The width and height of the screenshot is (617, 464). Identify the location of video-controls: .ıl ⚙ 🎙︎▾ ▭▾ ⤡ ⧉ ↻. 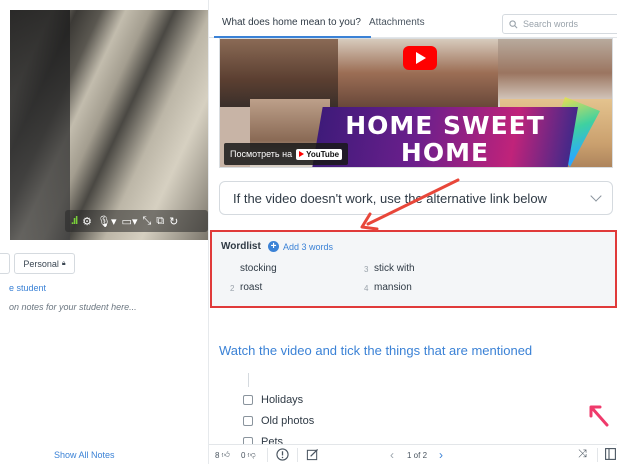
(136, 221).